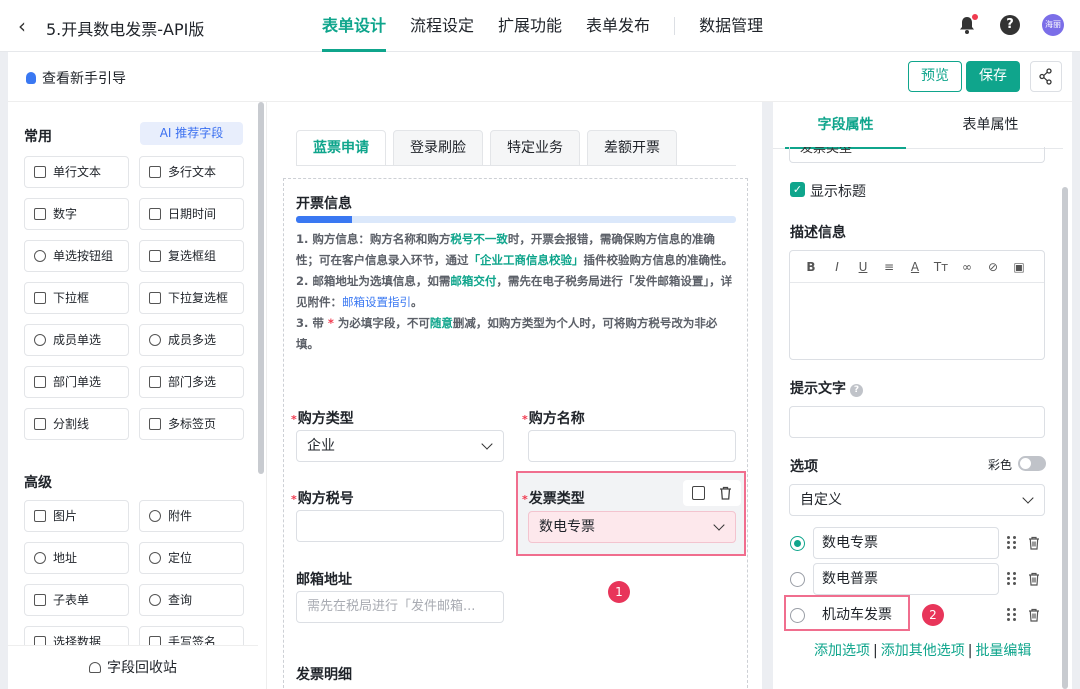 The image size is (1080, 689). What do you see at coordinates (845, 125) in the screenshot?
I see `tab-field-properties: 字段属性` at bounding box center [845, 125].